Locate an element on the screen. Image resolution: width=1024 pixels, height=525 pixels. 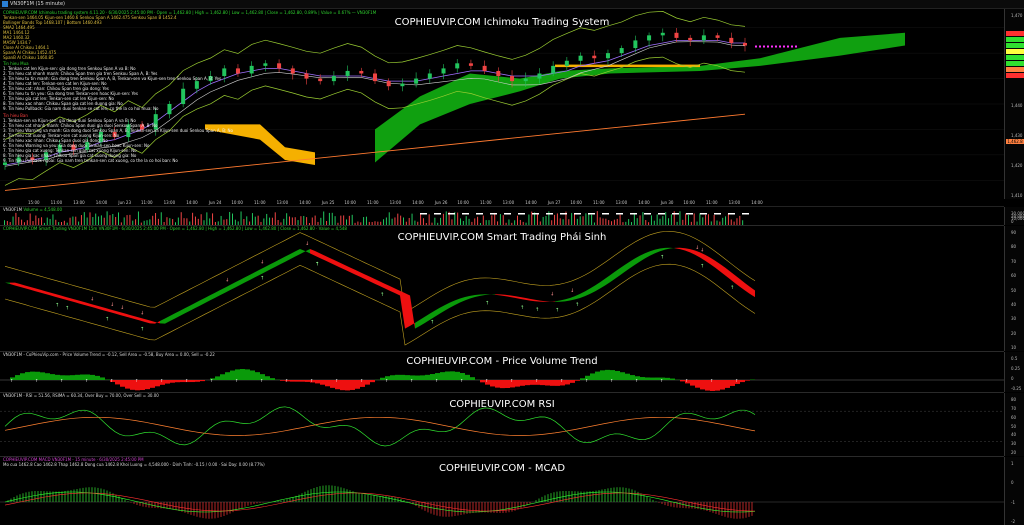
smart-tick-label: 30 is located at coordinates (1014, 319).